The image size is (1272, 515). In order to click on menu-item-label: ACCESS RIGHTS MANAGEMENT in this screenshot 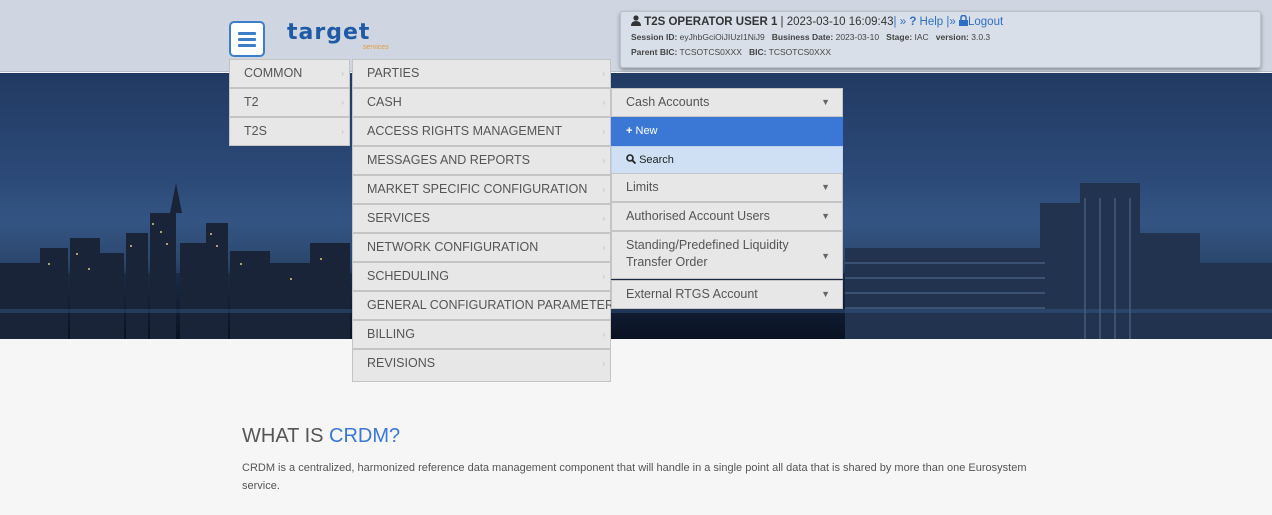, I will do `click(465, 131)`.